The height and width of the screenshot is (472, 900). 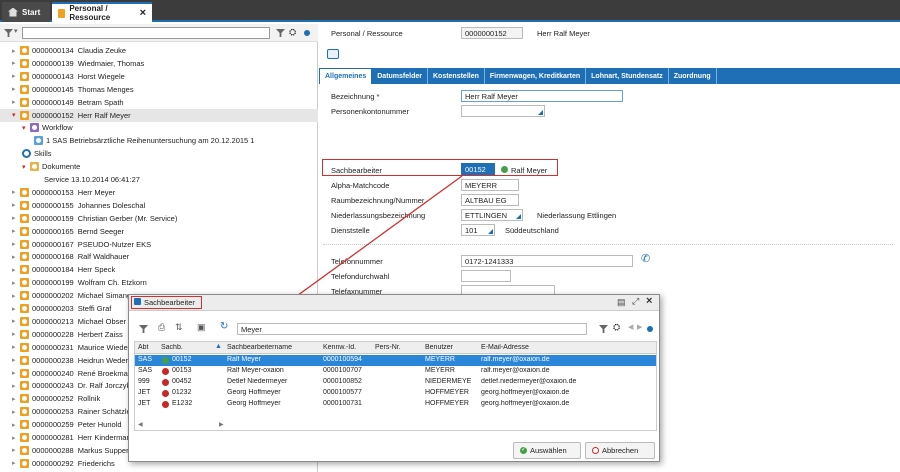 I want to click on column-header: Abt, so click(x=148, y=347).